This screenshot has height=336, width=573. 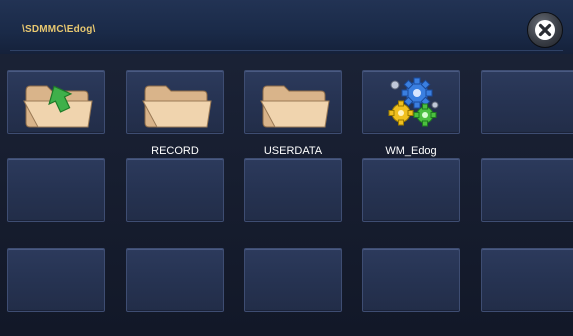 I want to click on folder-userdata-label: USERDATA, so click(x=293, y=151).